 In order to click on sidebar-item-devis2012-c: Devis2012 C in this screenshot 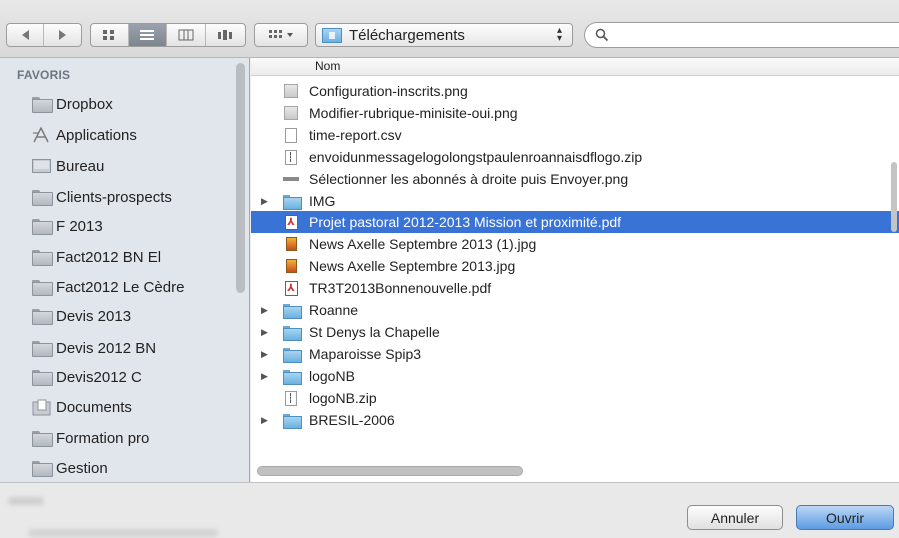, I will do `click(87, 377)`.